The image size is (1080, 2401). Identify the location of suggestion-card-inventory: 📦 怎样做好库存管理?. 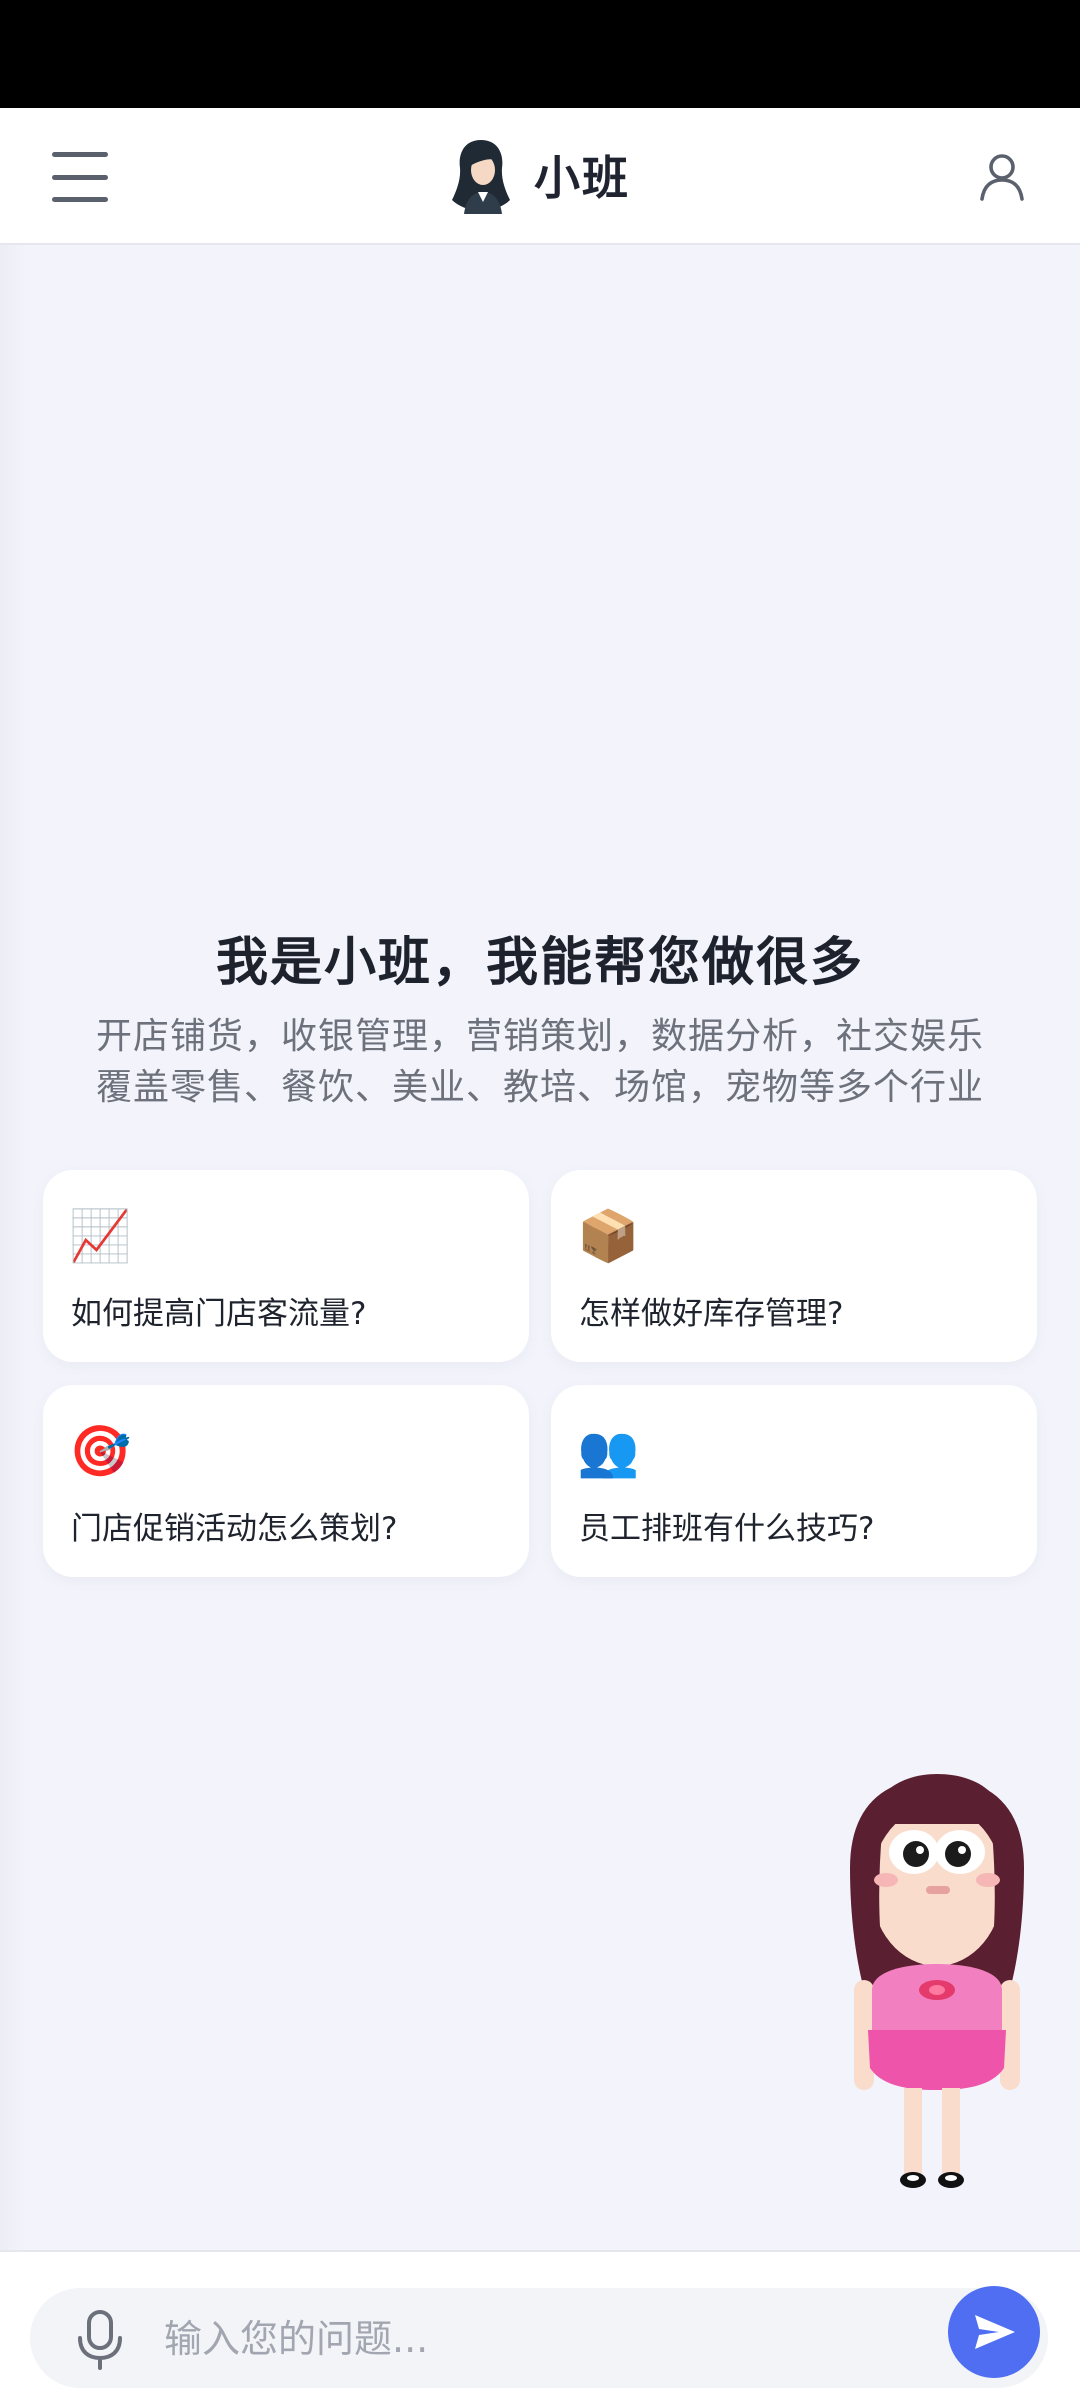
(794, 1266).